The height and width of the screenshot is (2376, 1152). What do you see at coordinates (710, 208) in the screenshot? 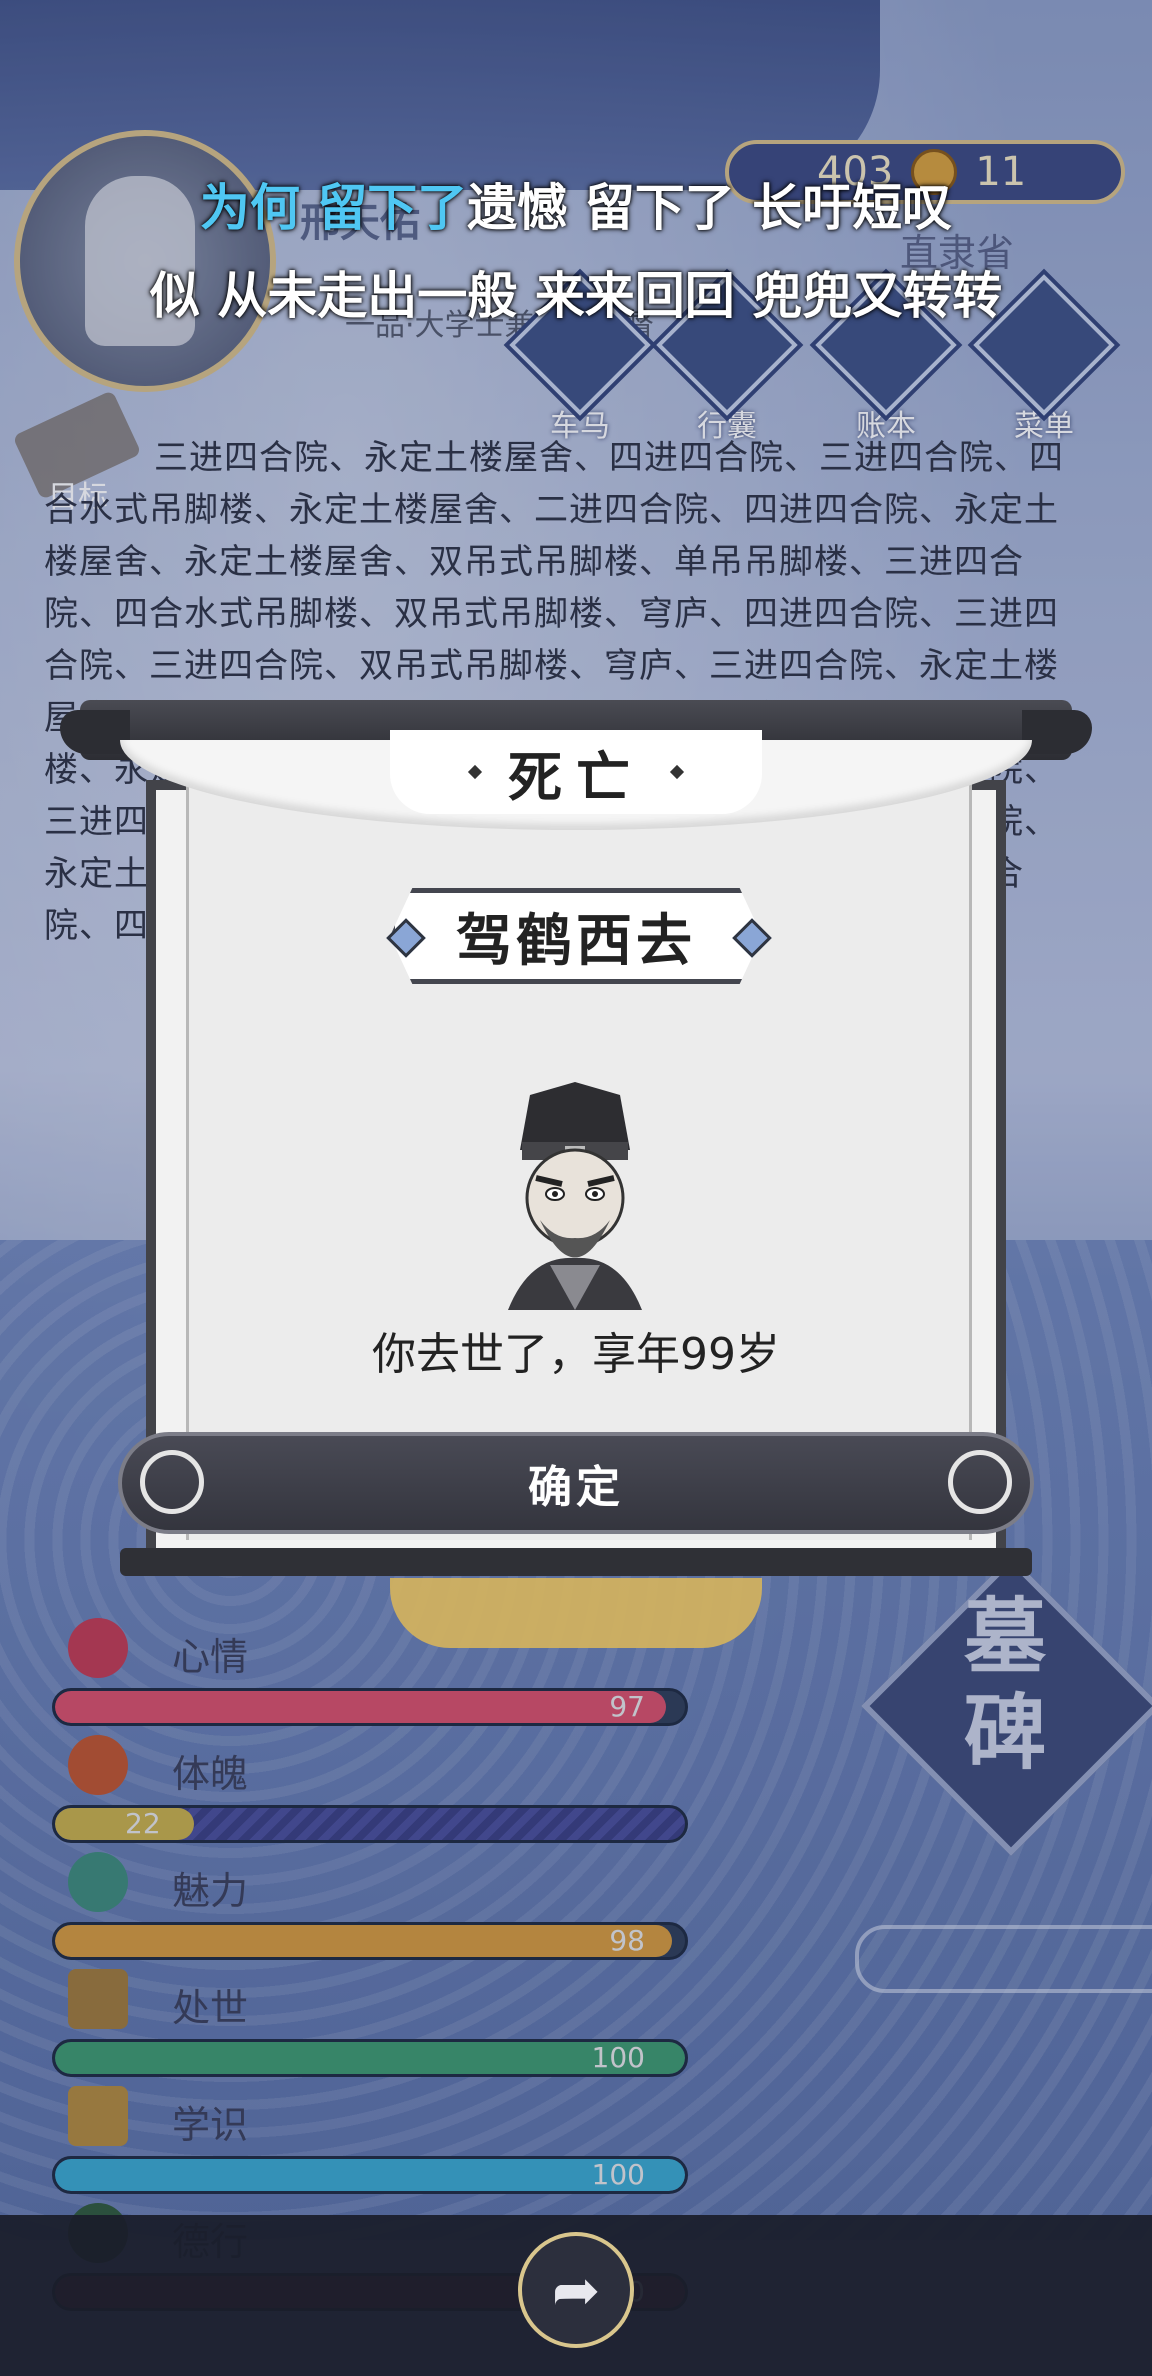
I see `lyric-rest: 遗憾 留下了 长吁短叹` at bounding box center [710, 208].